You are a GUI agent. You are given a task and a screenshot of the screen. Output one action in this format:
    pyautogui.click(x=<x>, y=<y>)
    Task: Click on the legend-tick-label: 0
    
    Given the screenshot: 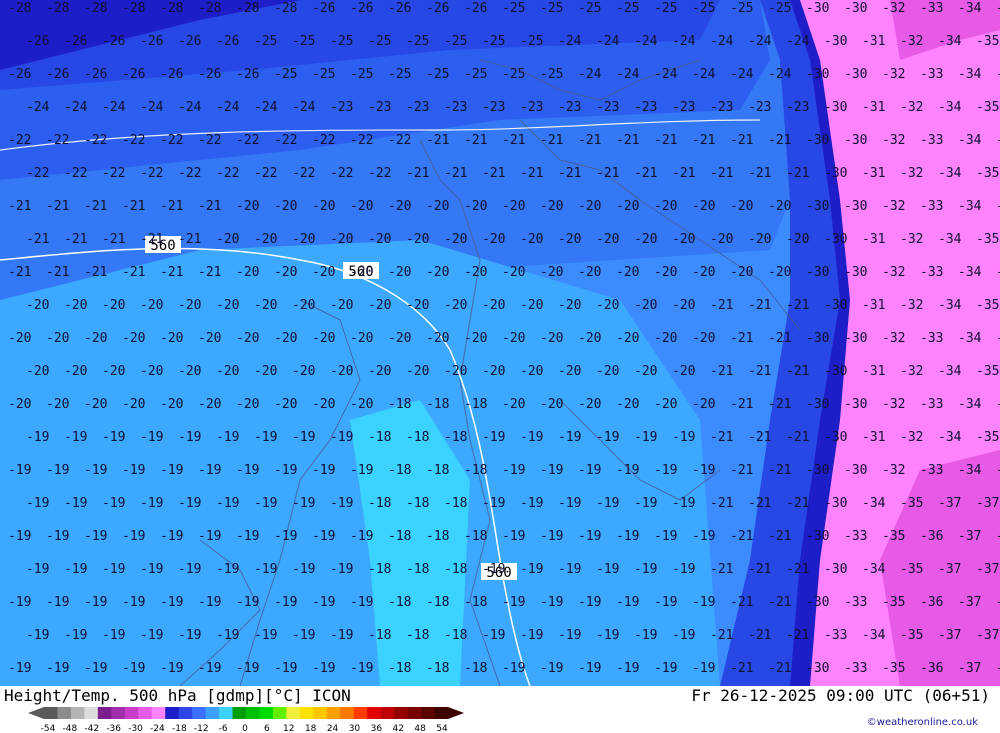 What is the action you would take?
    pyautogui.click(x=245, y=728)
    